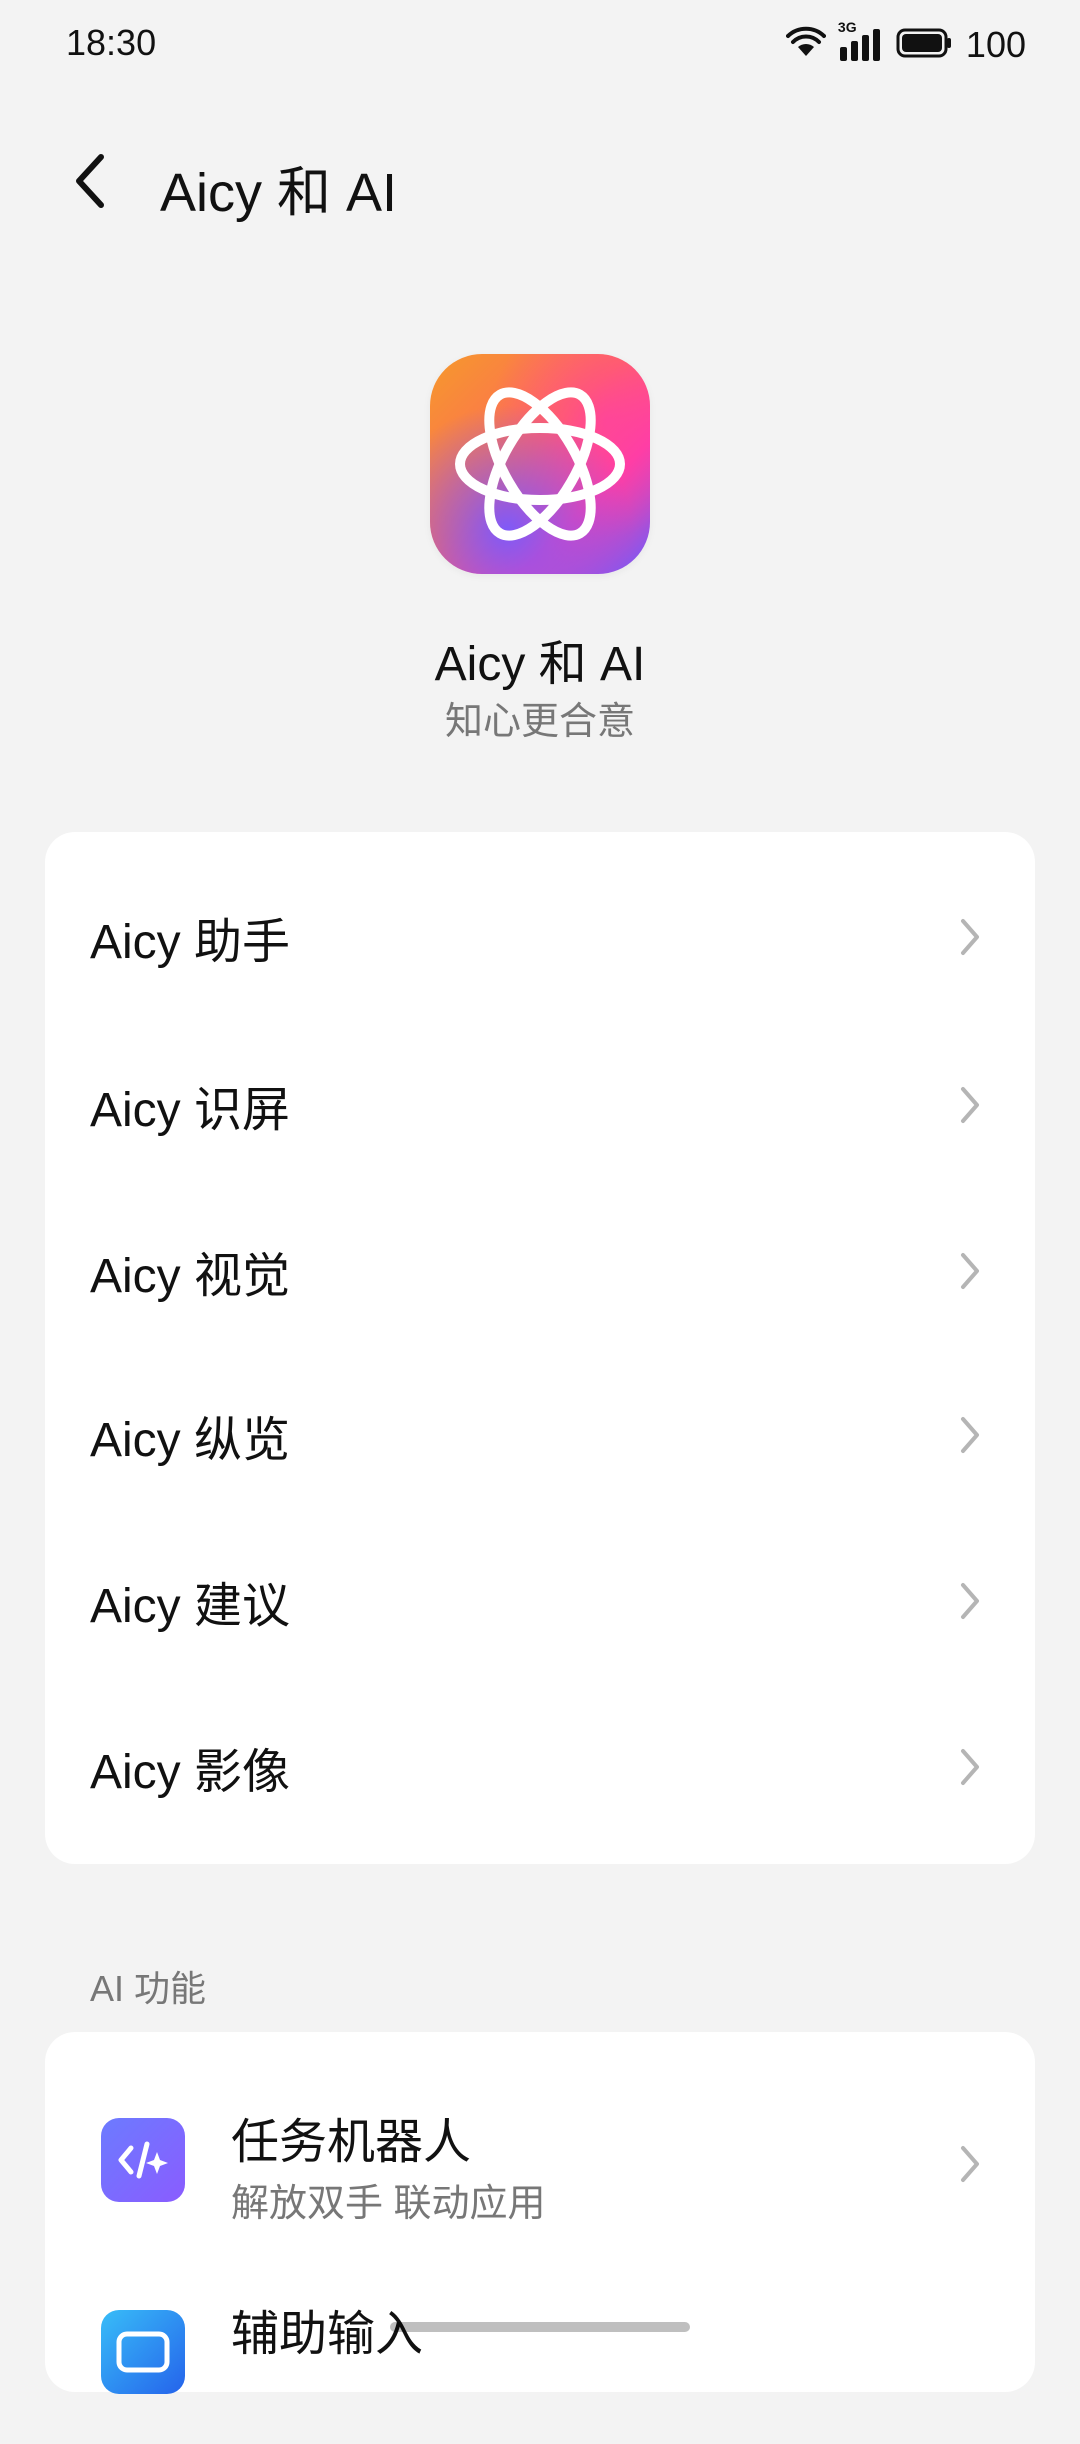 This screenshot has width=1080, height=2444. I want to click on task-robot-icon, so click(143, 2160).